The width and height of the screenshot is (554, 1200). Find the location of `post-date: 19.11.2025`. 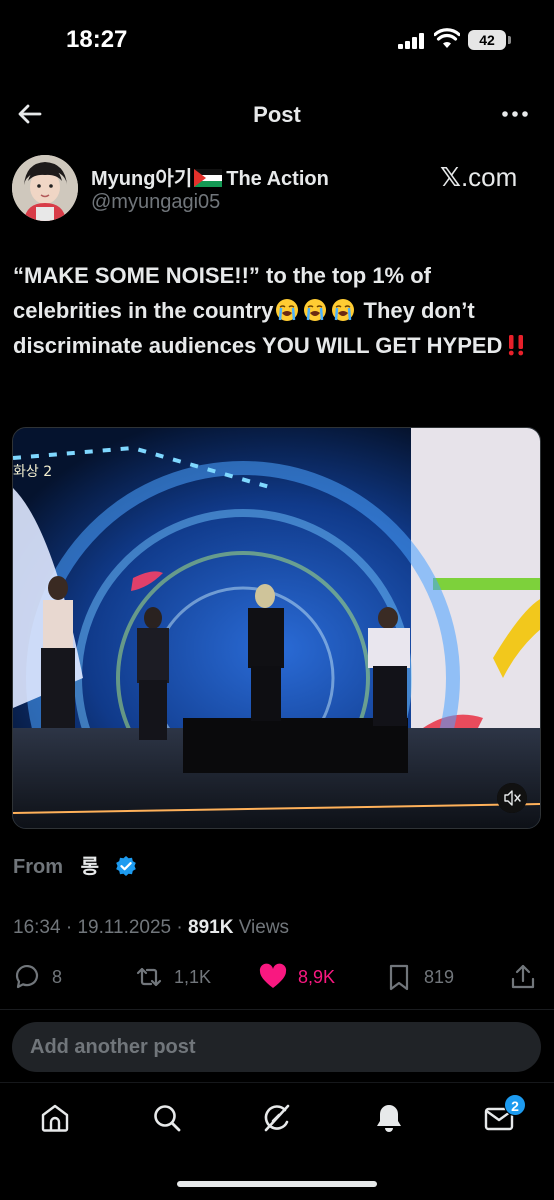

post-date: 19.11.2025 is located at coordinates (124, 927).